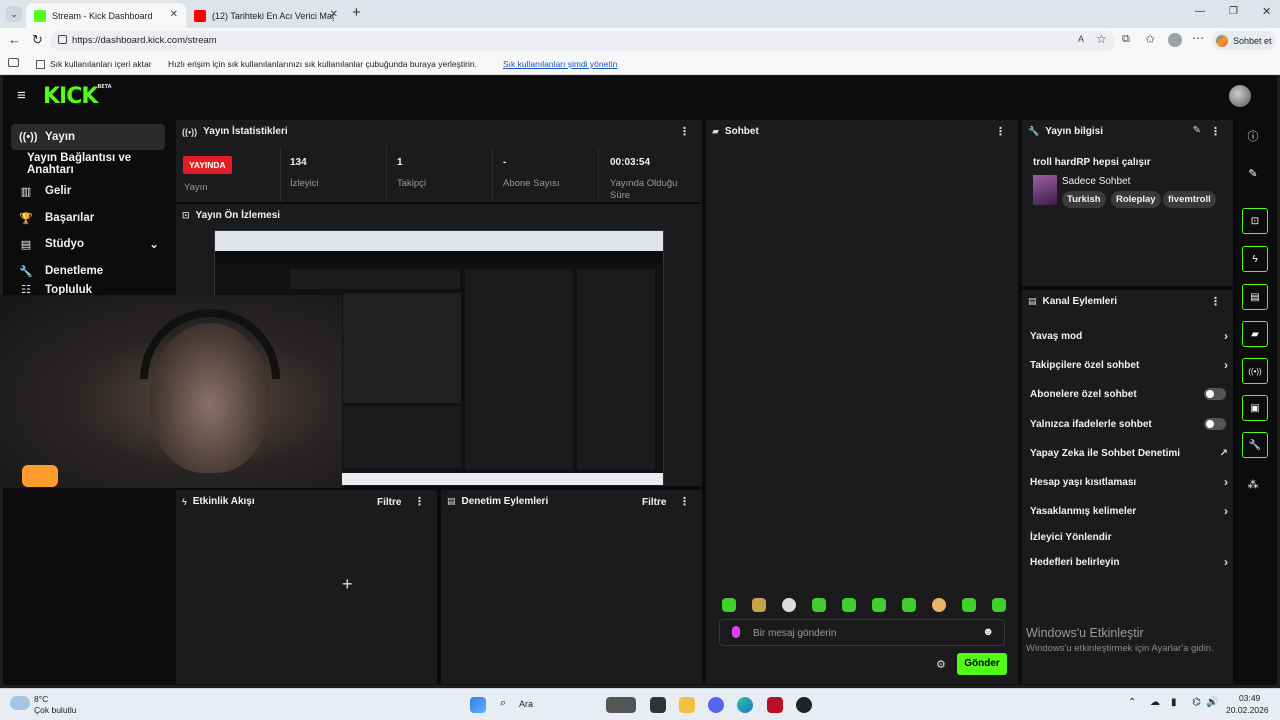  What do you see at coordinates (745, 705) in the screenshot?
I see `edge-icon` at bounding box center [745, 705].